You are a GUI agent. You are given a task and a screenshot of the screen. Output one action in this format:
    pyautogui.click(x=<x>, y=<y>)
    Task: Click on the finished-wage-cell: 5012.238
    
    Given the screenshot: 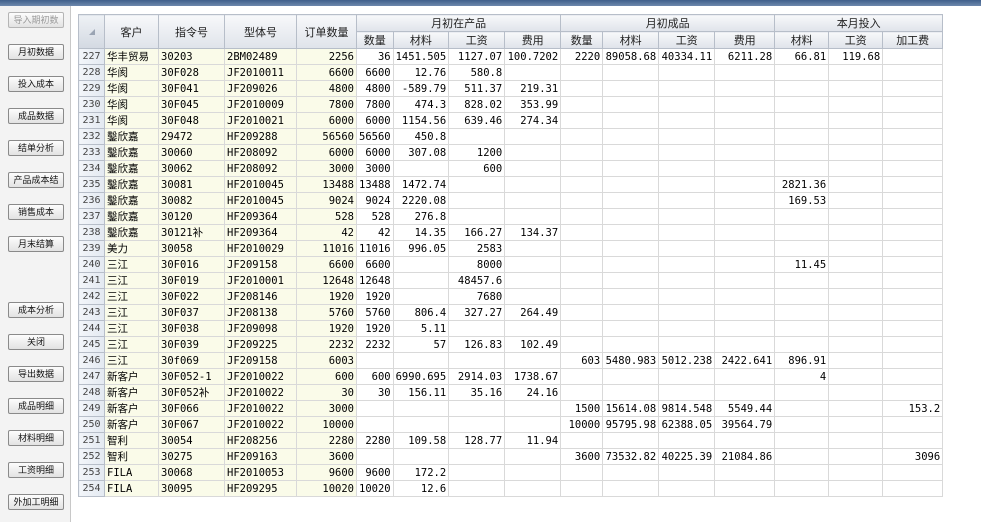 What is the action you would take?
    pyautogui.click(x=687, y=360)
    